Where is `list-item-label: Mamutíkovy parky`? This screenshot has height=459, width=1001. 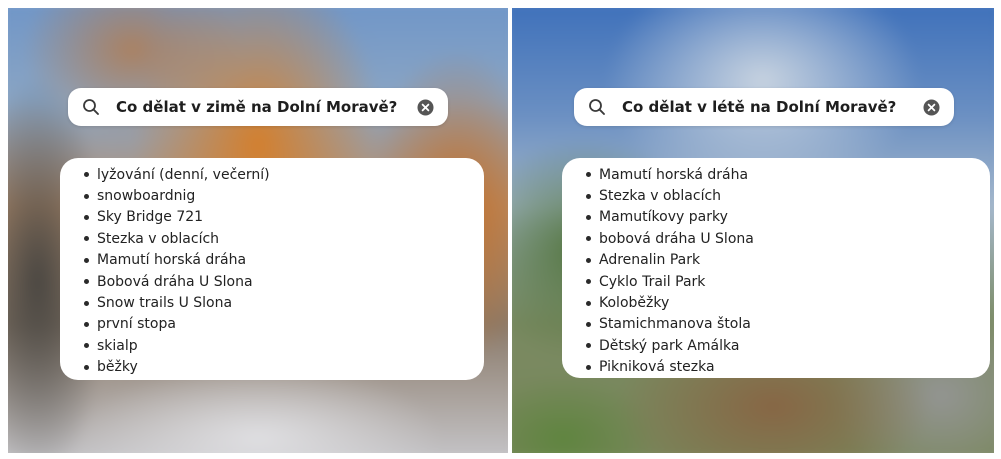 list-item-label: Mamutíkovy parky is located at coordinates (663, 217).